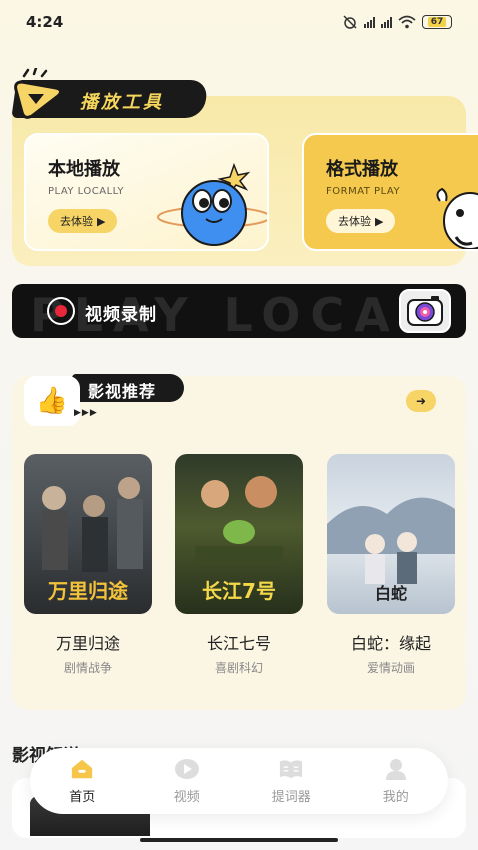 Image resolution: width=478 pixels, height=850 pixels. Describe the element at coordinates (82, 769) in the screenshot. I see `home-icon` at that location.